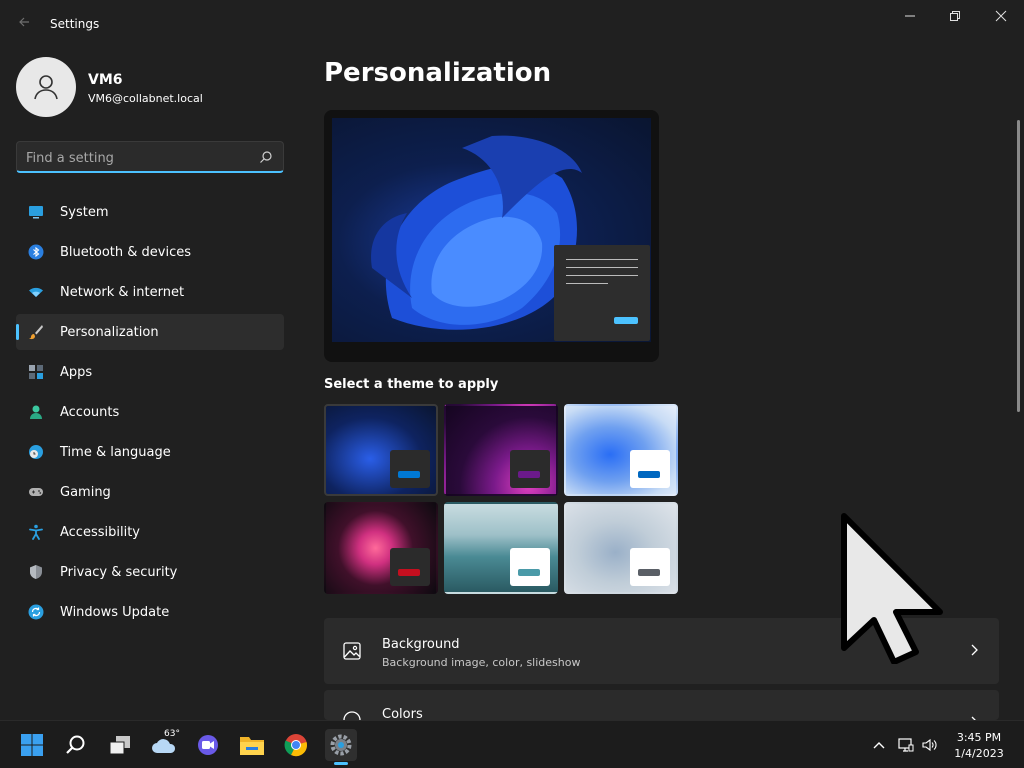  I want to click on settings-taskbar-button, so click(341, 745).